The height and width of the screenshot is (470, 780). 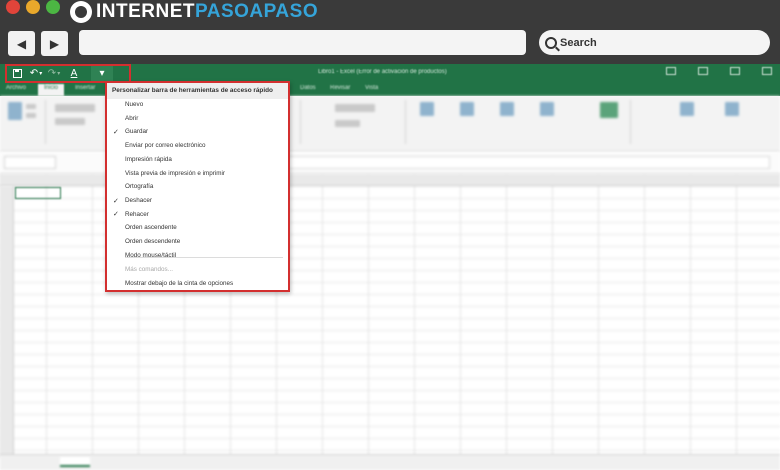 What do you see at coordinates (703, 71) in the screenshot?
I see `minimize-icon` at bounding box center [703, 71].